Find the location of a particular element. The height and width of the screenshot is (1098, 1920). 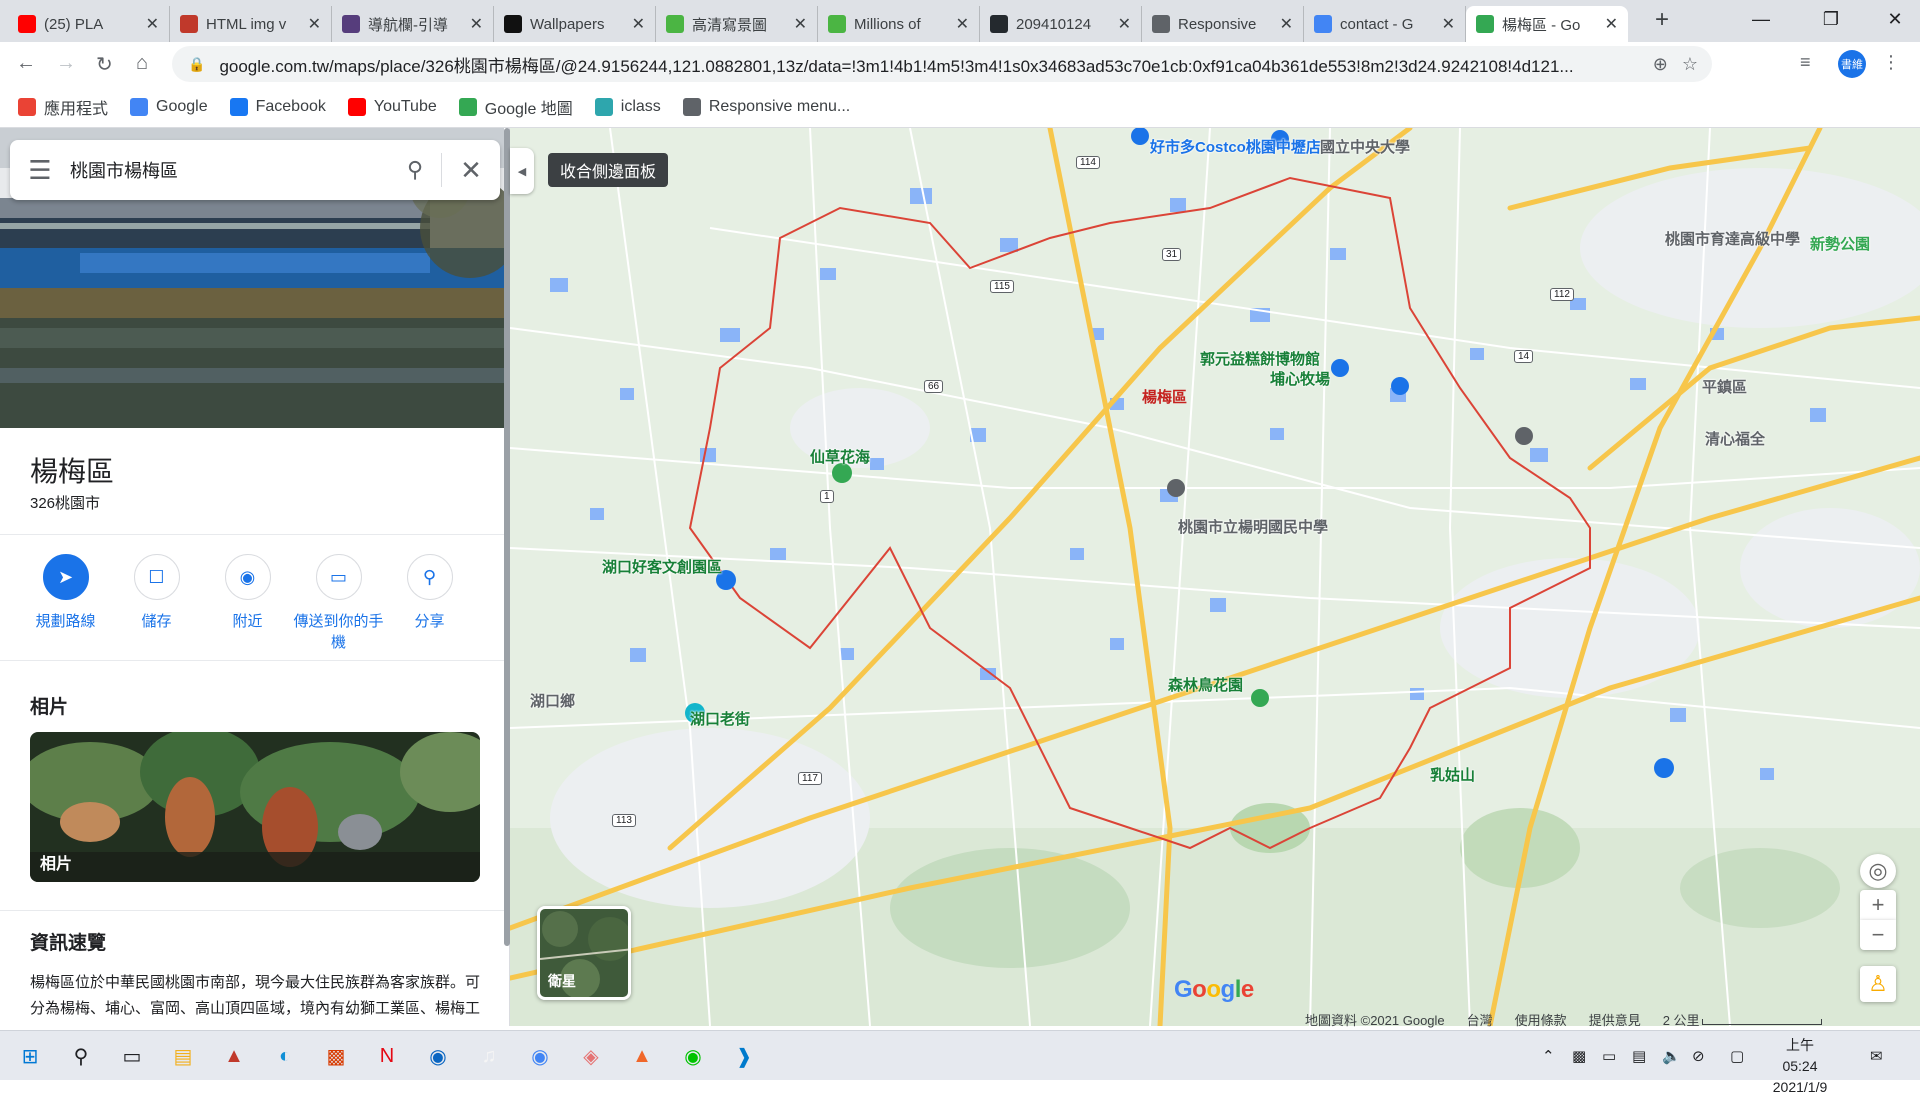

bookmark-2: Facebook is located at coordinates (277, 106).